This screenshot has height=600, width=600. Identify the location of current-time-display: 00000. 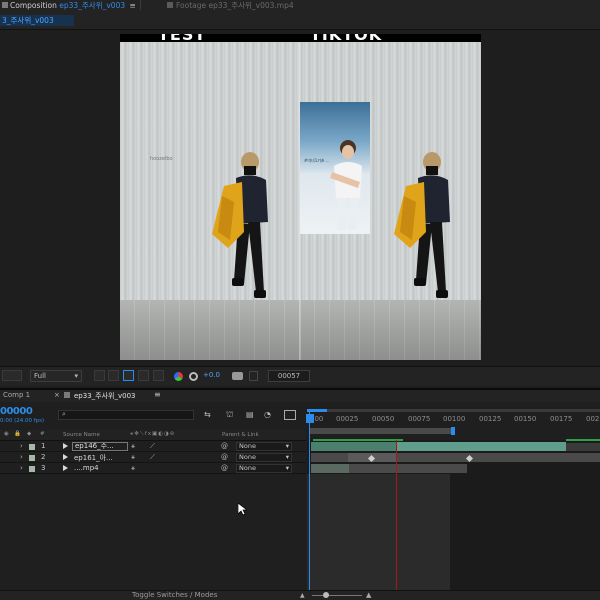
(16, 411).